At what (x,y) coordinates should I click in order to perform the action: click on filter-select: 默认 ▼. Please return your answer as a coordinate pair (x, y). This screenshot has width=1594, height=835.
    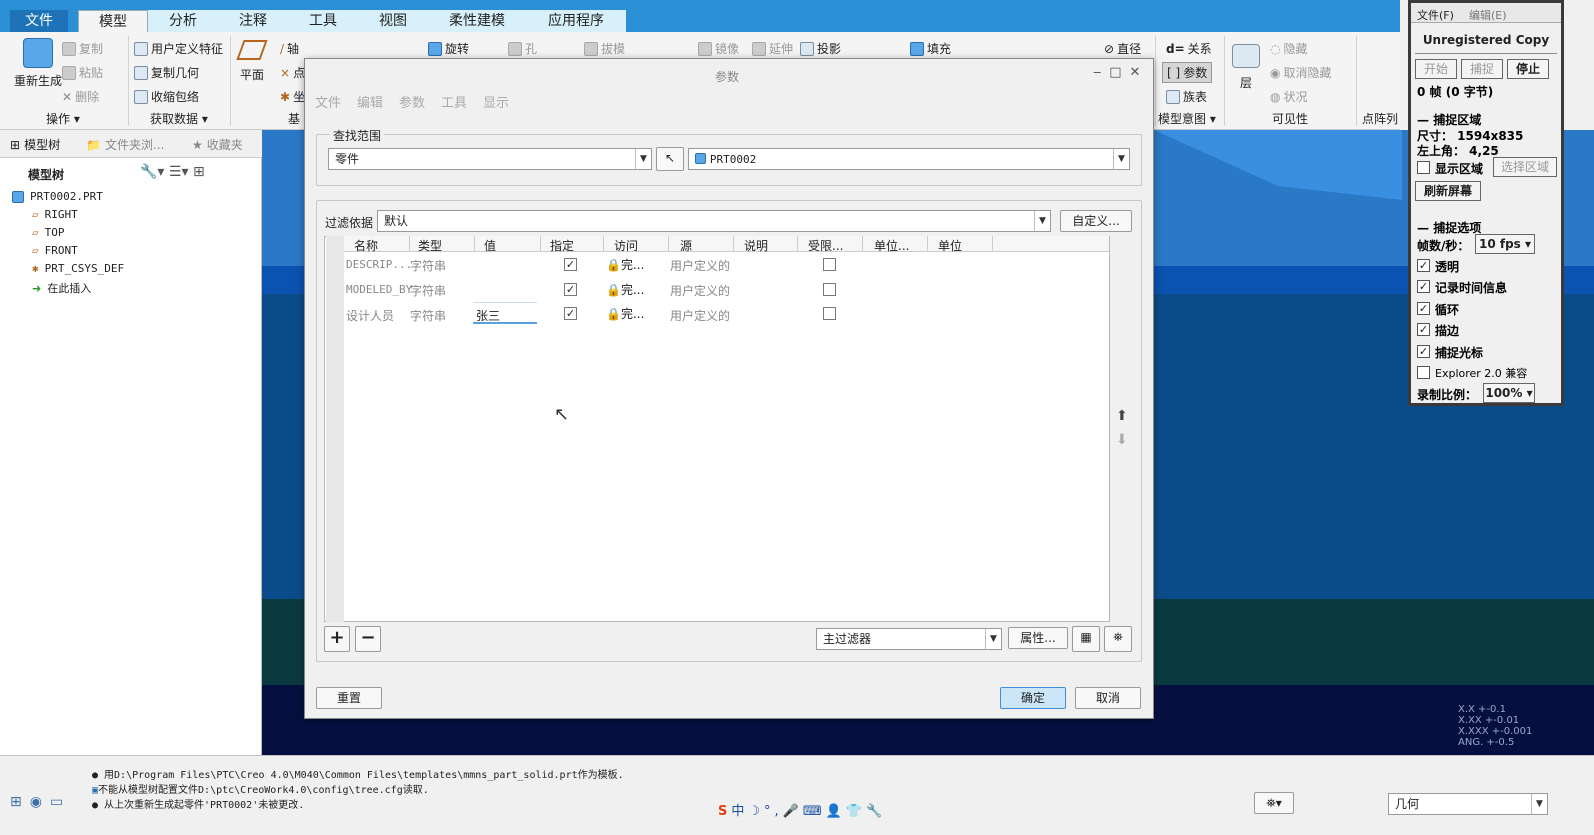
    Looking at the image, I should click on (714, 221).